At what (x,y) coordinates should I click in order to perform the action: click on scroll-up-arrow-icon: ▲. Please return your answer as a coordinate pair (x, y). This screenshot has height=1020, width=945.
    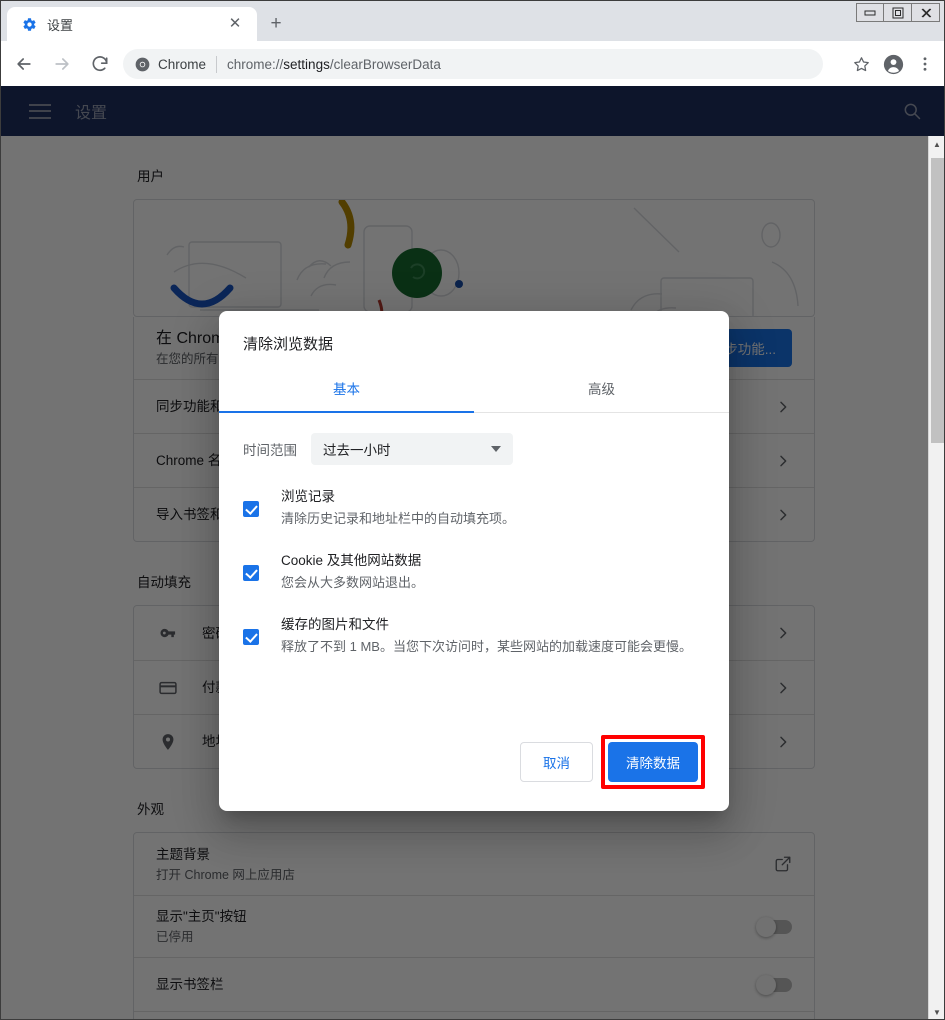
    Looking at the image, I should click on (936, 144).